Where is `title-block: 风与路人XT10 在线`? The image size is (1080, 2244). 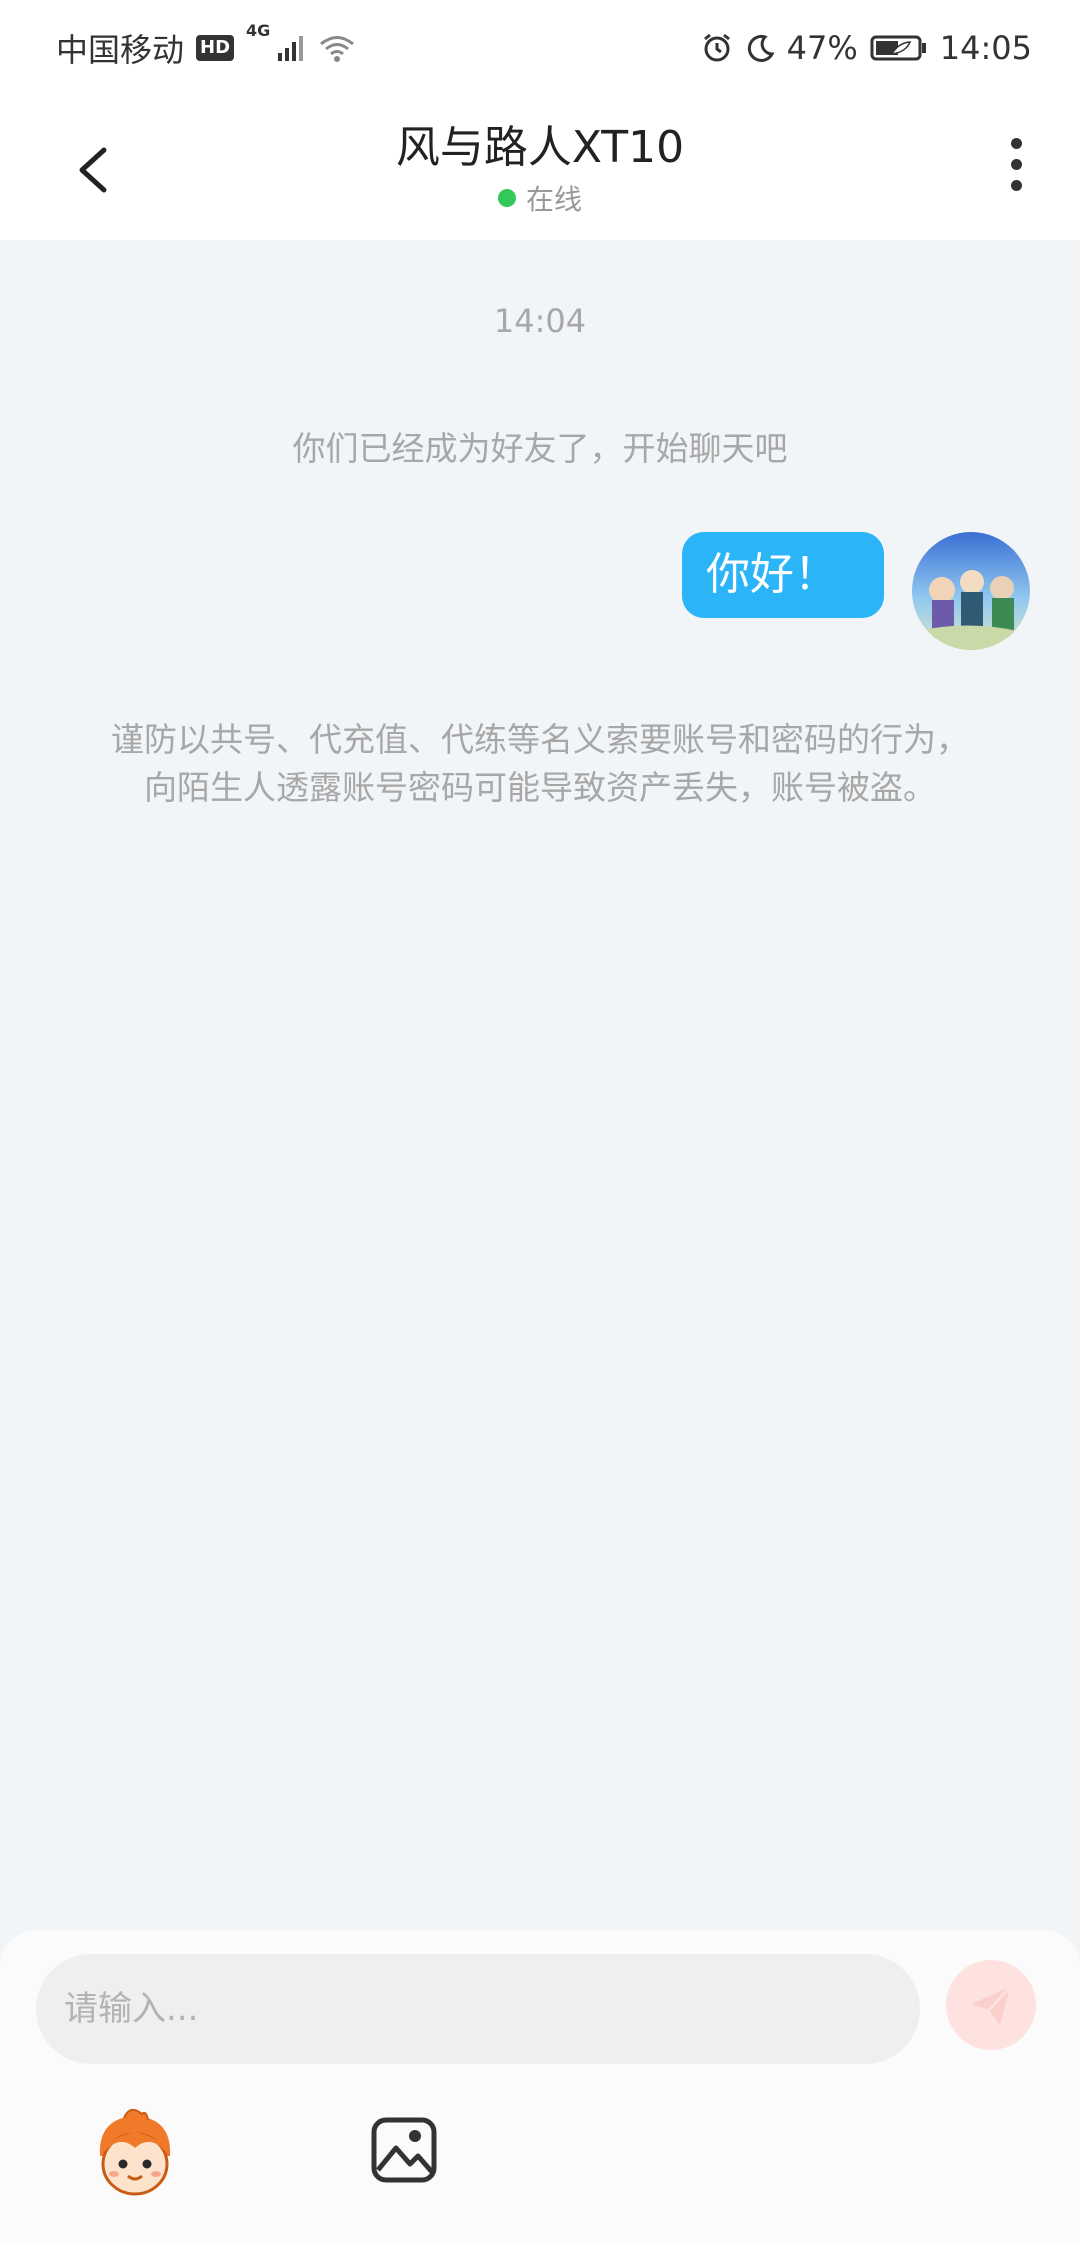
title-block: 风与路人XT10 在线 is located at coordinates (540, 169).